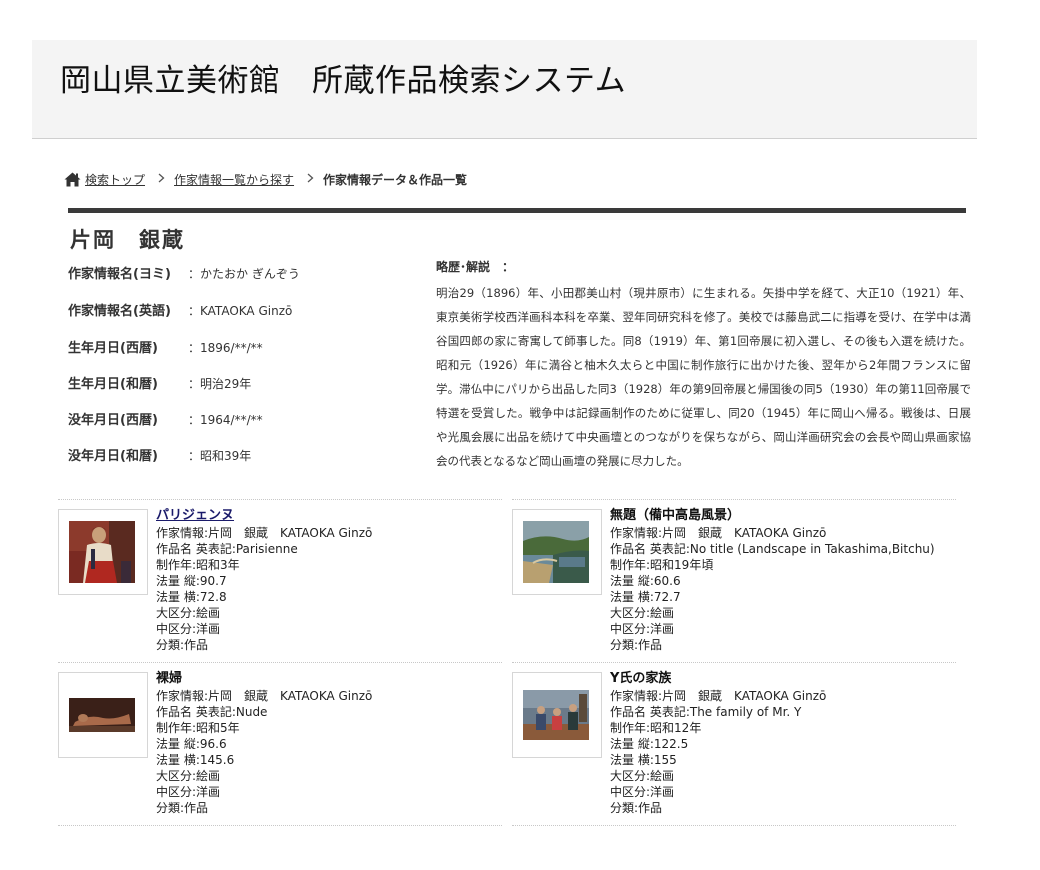 The image size is (1040, 870). What do you see at coordinates (645, 597) in the screenshot?
I see `work-width: 法量 横:72.7` at bounding box center [645, 597].